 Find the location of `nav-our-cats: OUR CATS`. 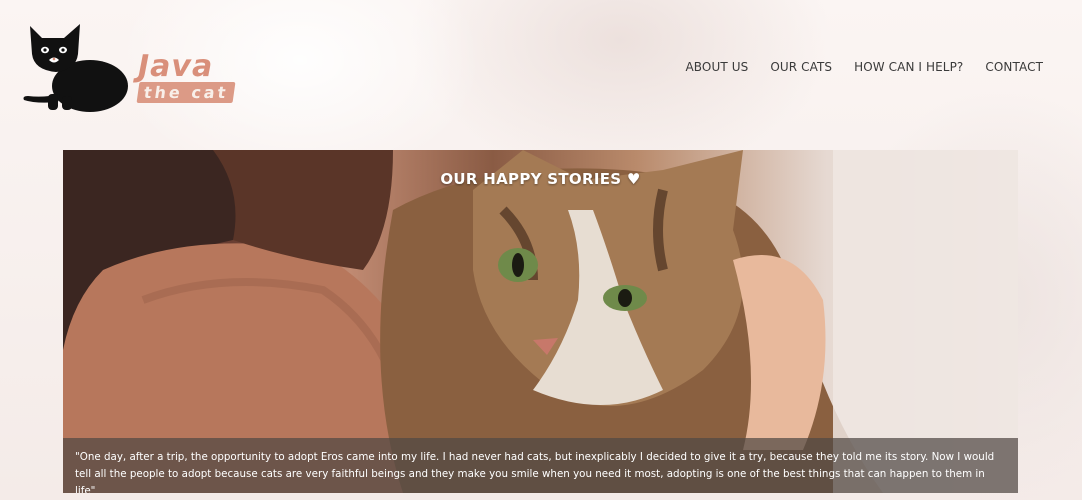

nav-our-cats: OUR CATS is located at coordinates (801, 67).